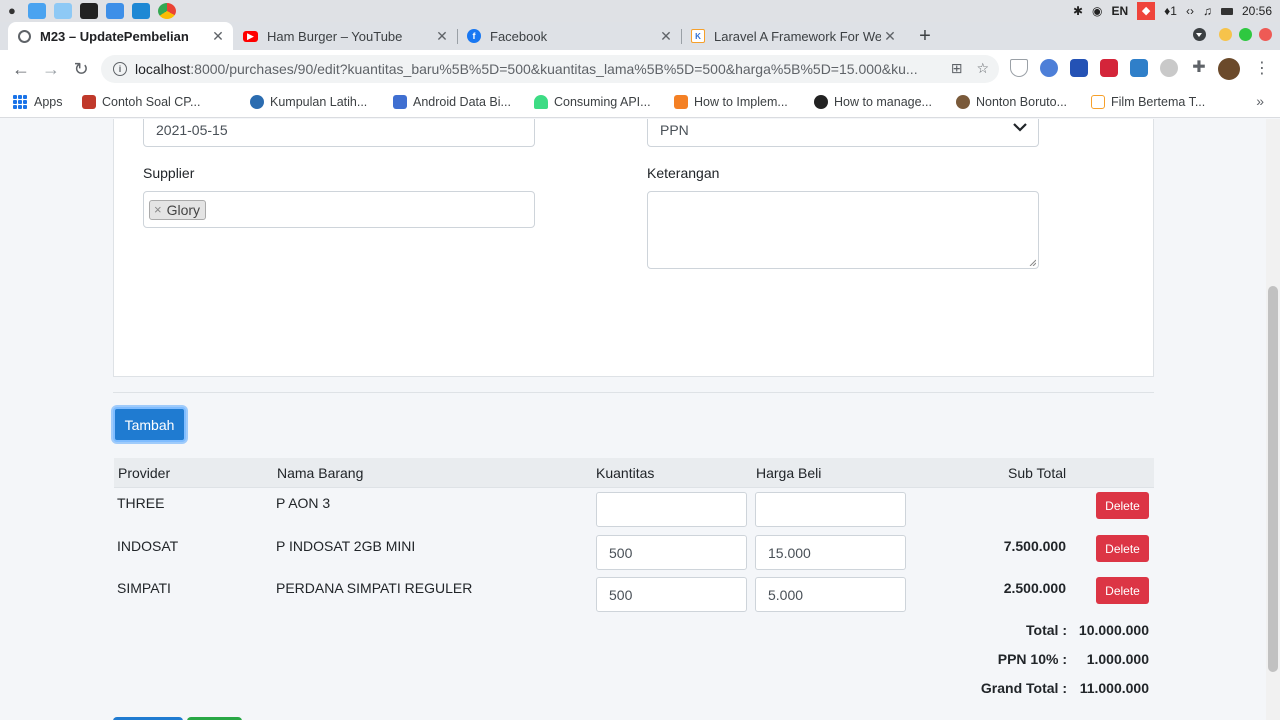  I want to click on forward-icon: →, so click(51, 69).